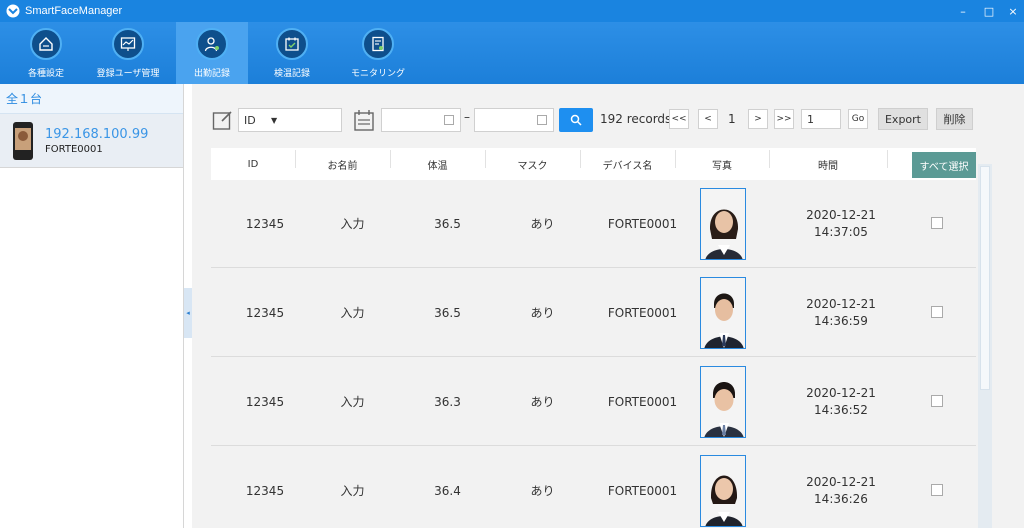 The width and height of the screenshot is (1024, 528). What do you see at coordinates (784, 119) in the screenshot?
I see `last-page-button: >>` at bounding box center [784, 119].